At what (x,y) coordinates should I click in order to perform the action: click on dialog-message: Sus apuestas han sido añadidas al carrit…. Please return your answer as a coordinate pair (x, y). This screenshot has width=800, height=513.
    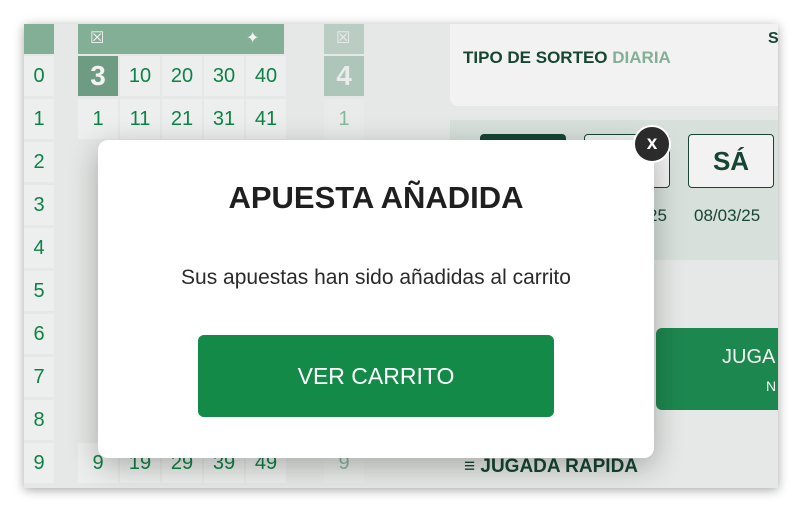
    Looking at the image, I should click on (376, 277).